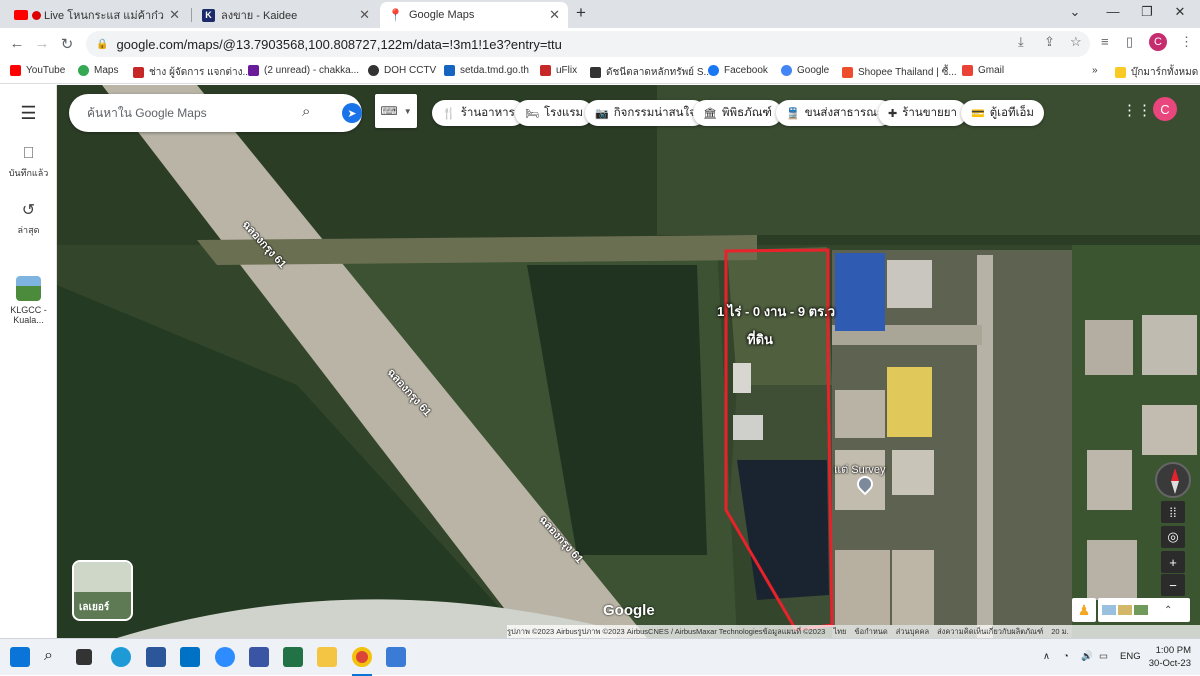  What do you see at coordinates (1095, 70) in the screenshot?
I see `bookmarks-overflow: »` at bounding box center [1095, 70].